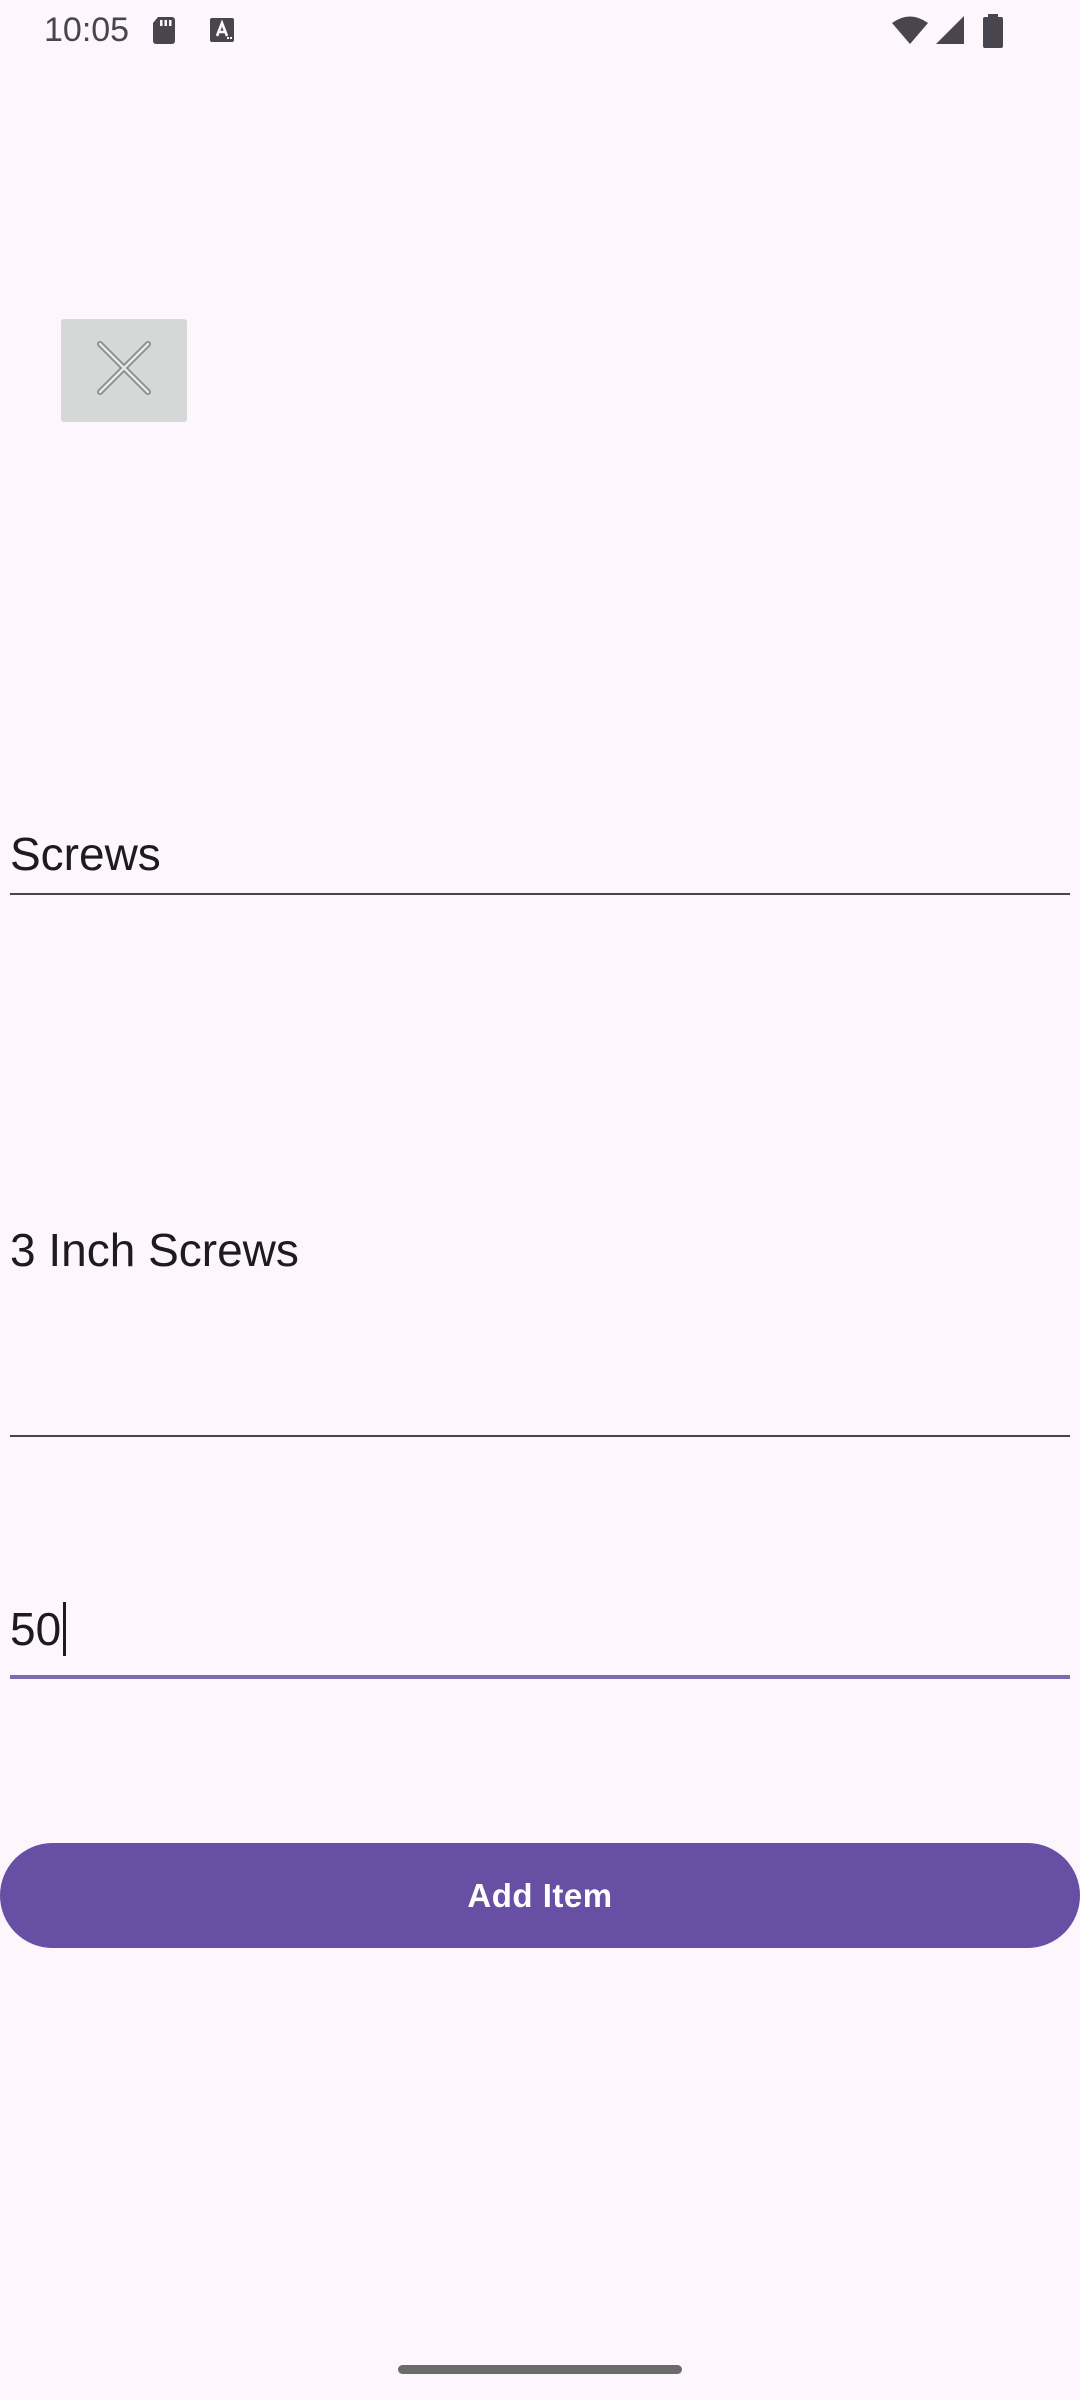  I want to click on close-icon, so click(124, 370).